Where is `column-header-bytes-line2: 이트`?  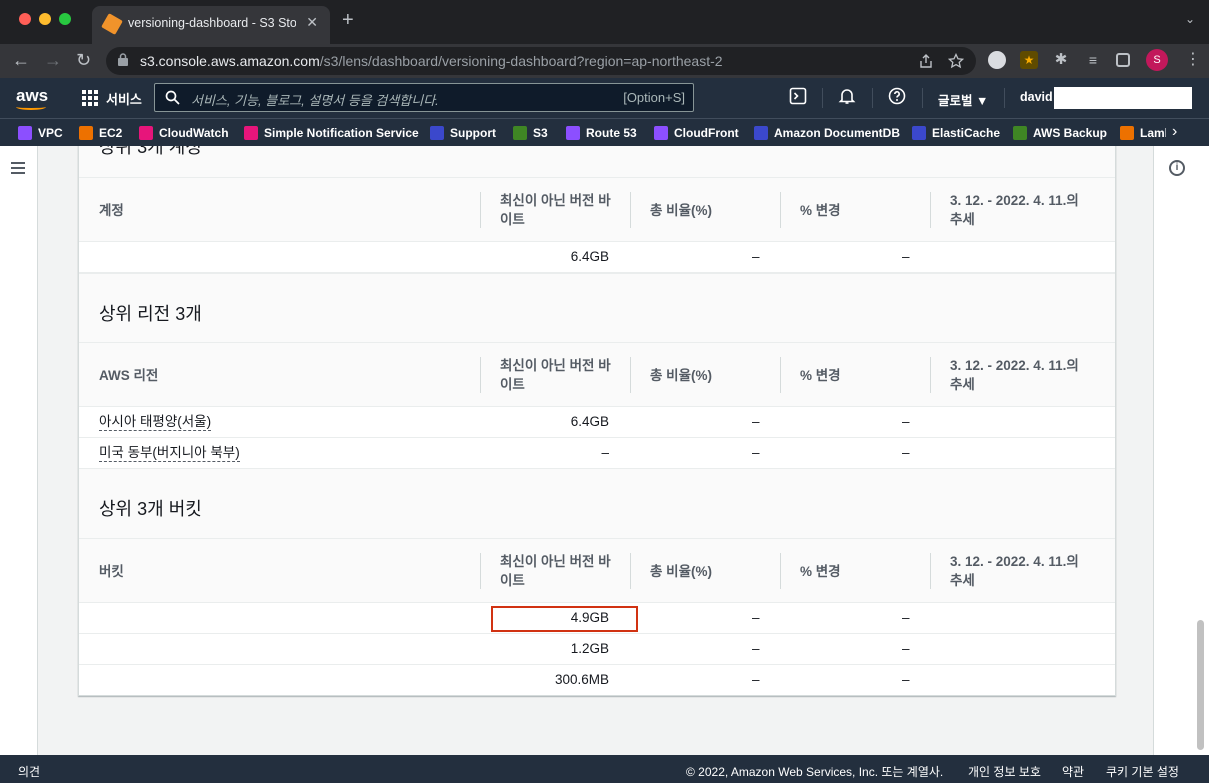 column-header-bytes-line2: 이트 is located at coordinates (512, 384).